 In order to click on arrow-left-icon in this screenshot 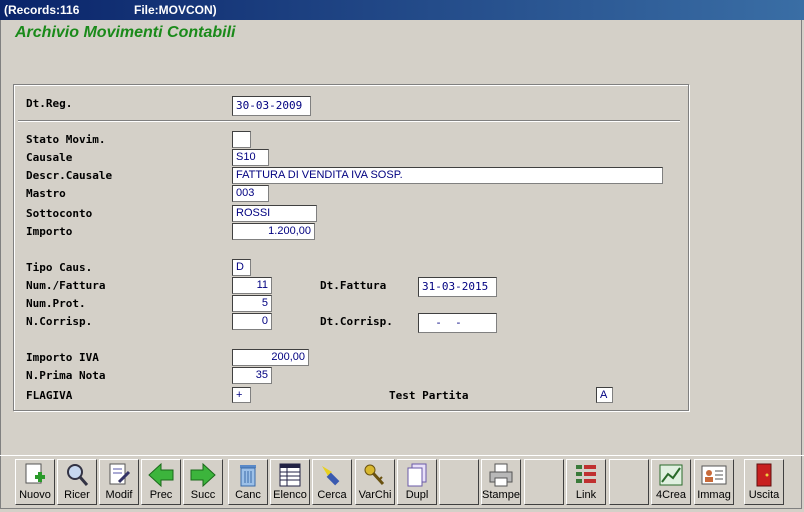, I will do `click(161, 475)`.